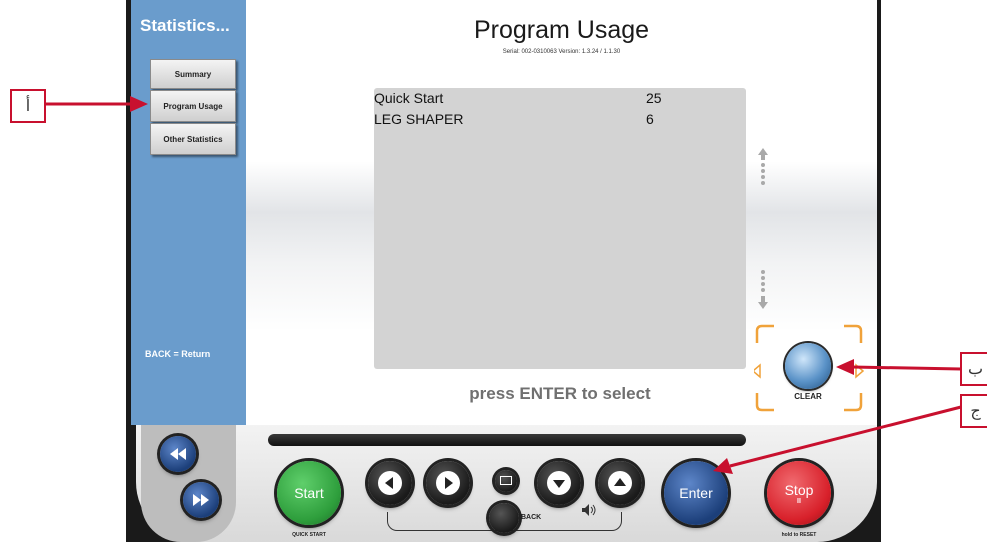 This screenshot has width=987, height=542. Describe the element at coordinates (973, 369) in the screenshot. I see `annotation-label-b: ب` at that location.